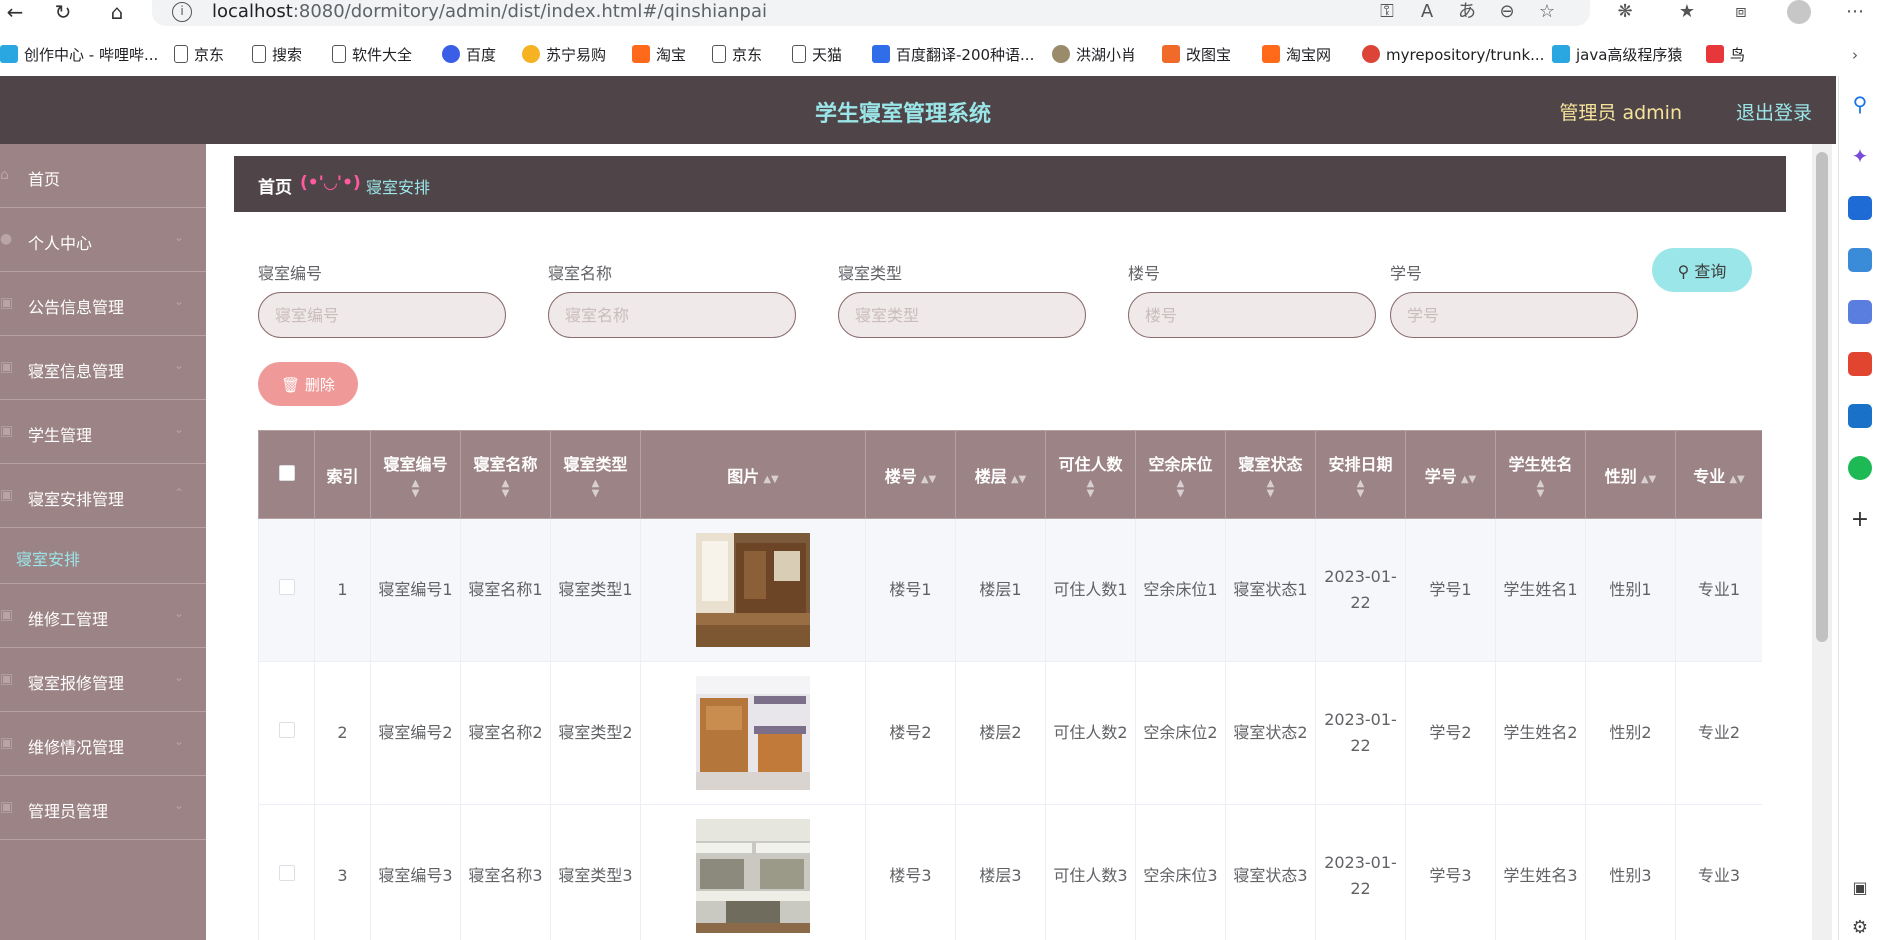  I want to click on translate-icon: あ, so click(1467, 12).